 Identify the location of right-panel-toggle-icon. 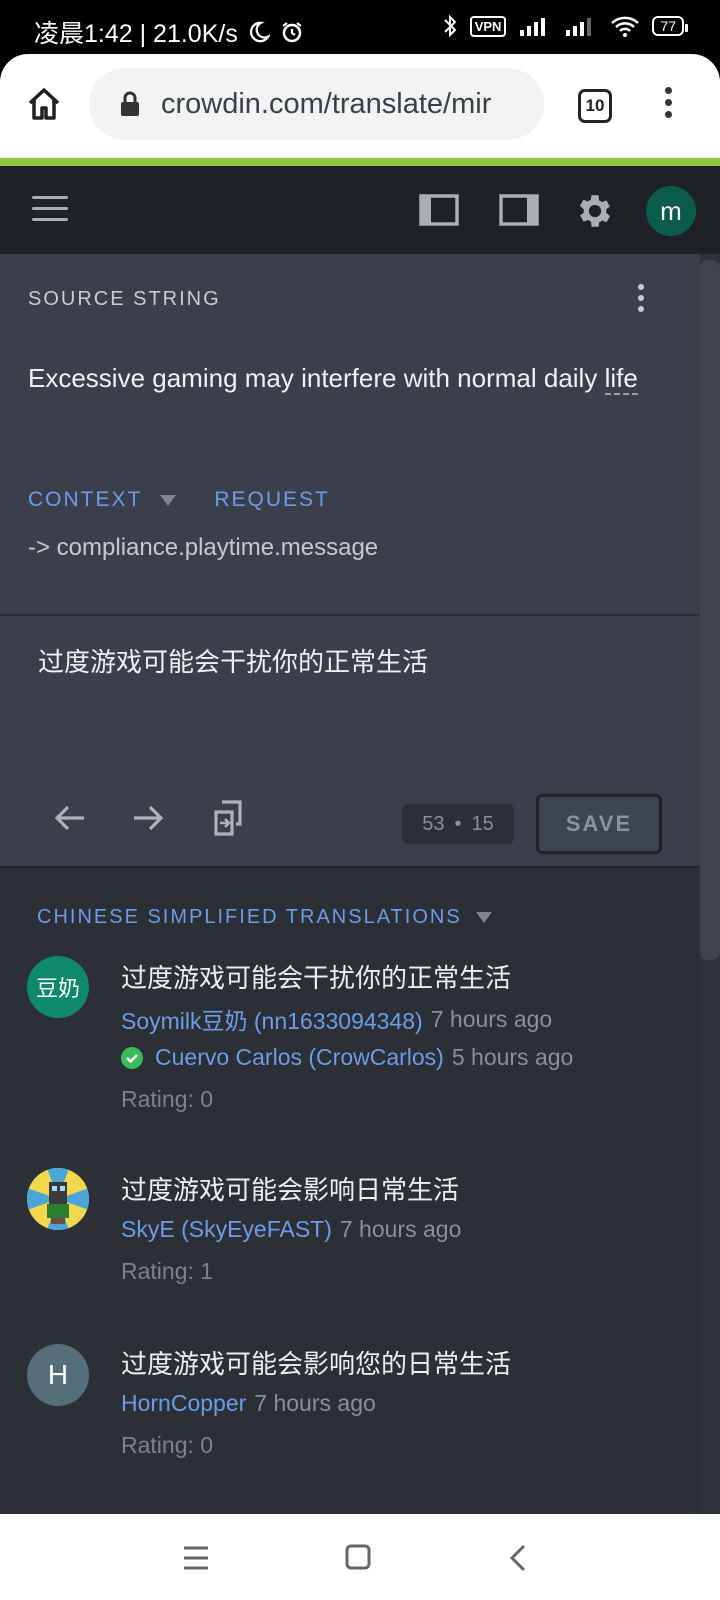
(519, 210).